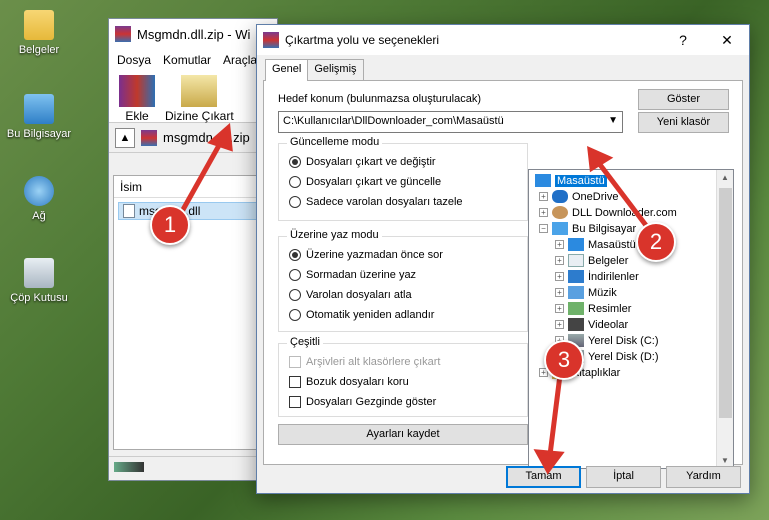 The image size is (769, 520). What do you see at coordinates (549, 462) in the screenshot?
I see `arrow-3-head` at bounding box center [549, 462].